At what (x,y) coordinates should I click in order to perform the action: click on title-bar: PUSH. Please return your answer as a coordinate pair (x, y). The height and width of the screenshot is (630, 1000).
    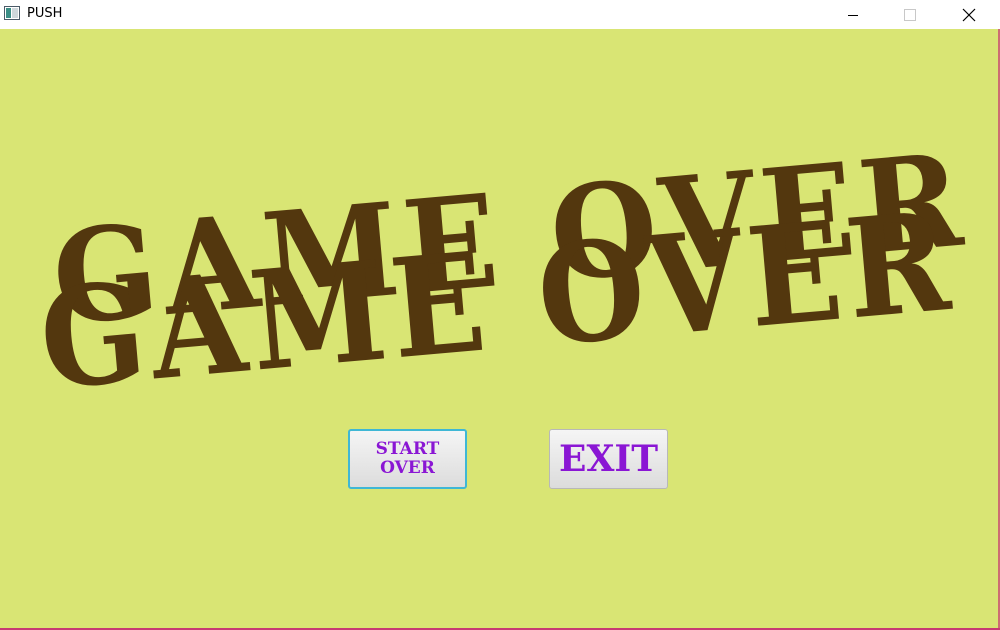
    Looking at the image, I should click on (500, 14).